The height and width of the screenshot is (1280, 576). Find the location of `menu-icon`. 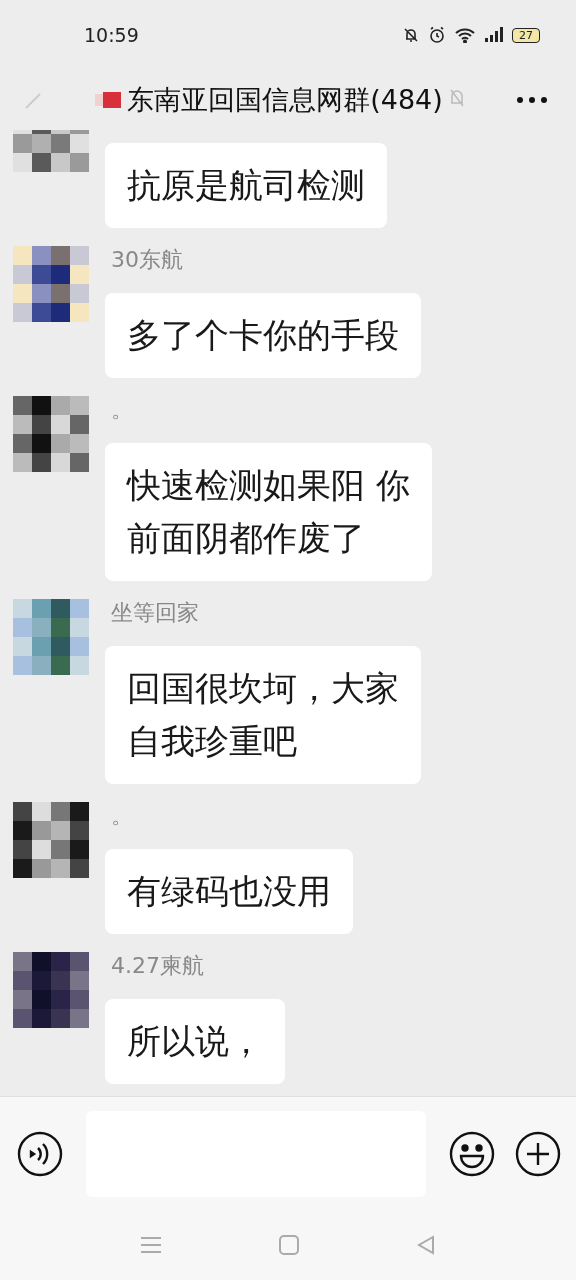

menu-icon is located at coordinates (151, 1245).